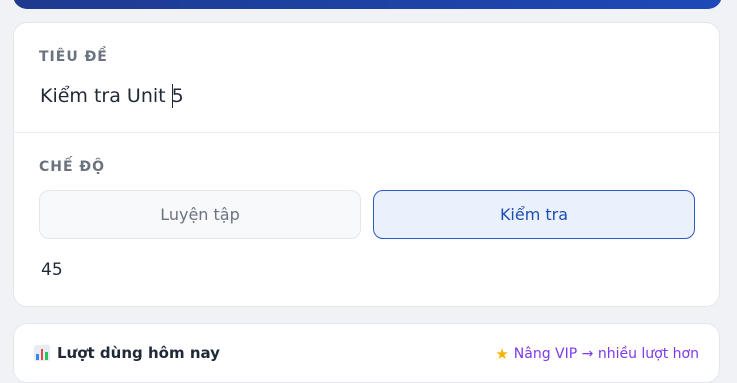 The width and height of the screenshot is (737, 383). Describe the element at coordinates (73, 57) in the screenshot. I see `title-label: TIÊU ĐỀ` at that location.